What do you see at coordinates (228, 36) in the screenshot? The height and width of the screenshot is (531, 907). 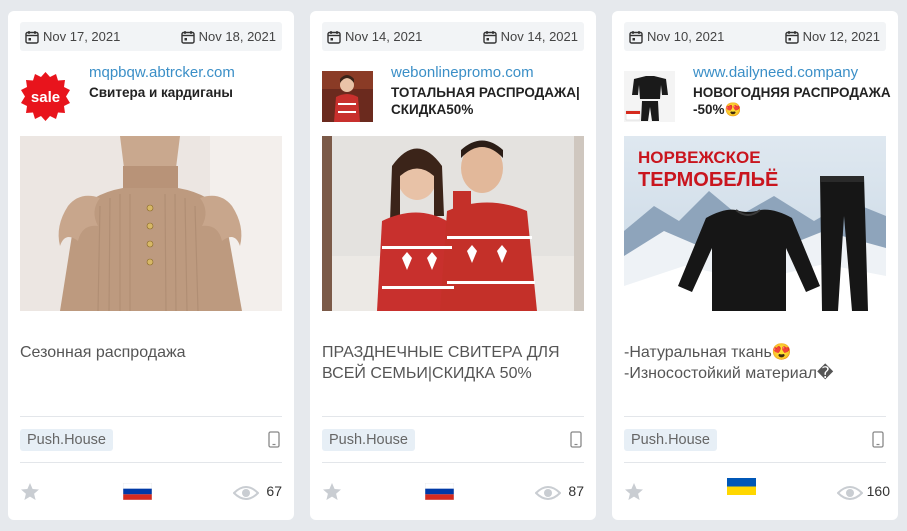 I see `date-last-seen: Nov 18, 2021` at bounding box center [228, 36].